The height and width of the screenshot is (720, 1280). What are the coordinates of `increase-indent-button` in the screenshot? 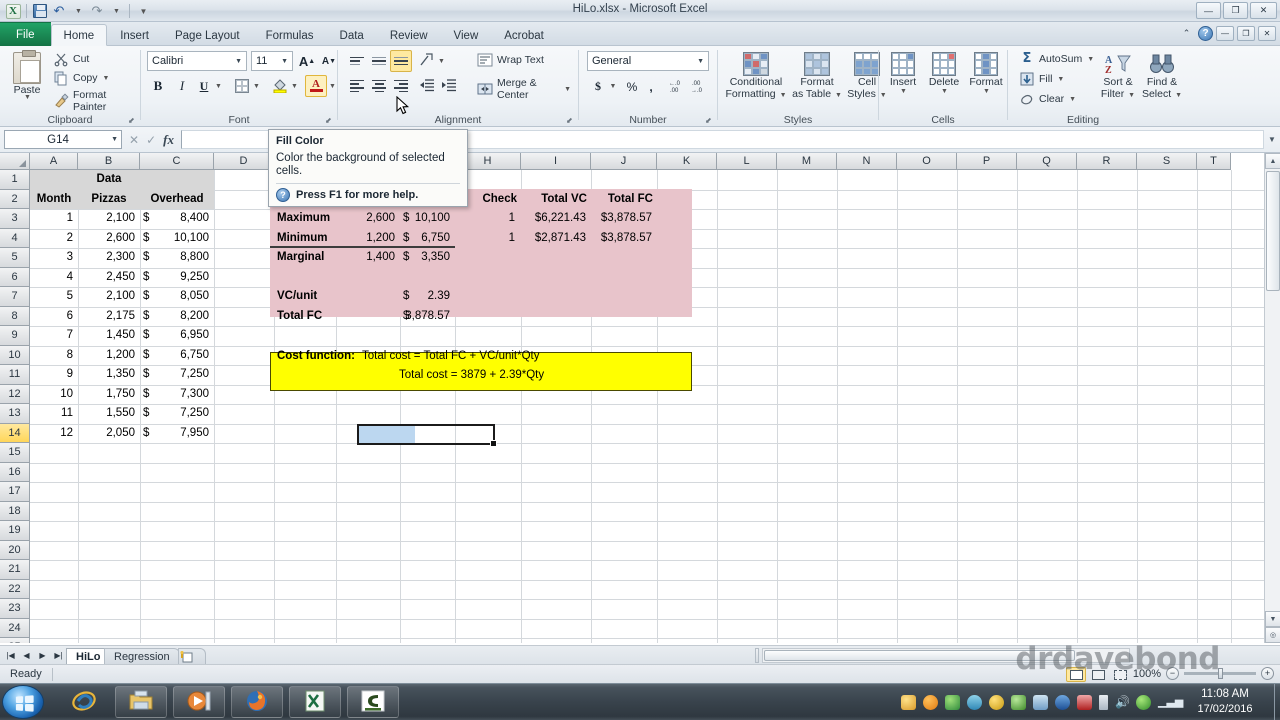 It's located at (449, 86).